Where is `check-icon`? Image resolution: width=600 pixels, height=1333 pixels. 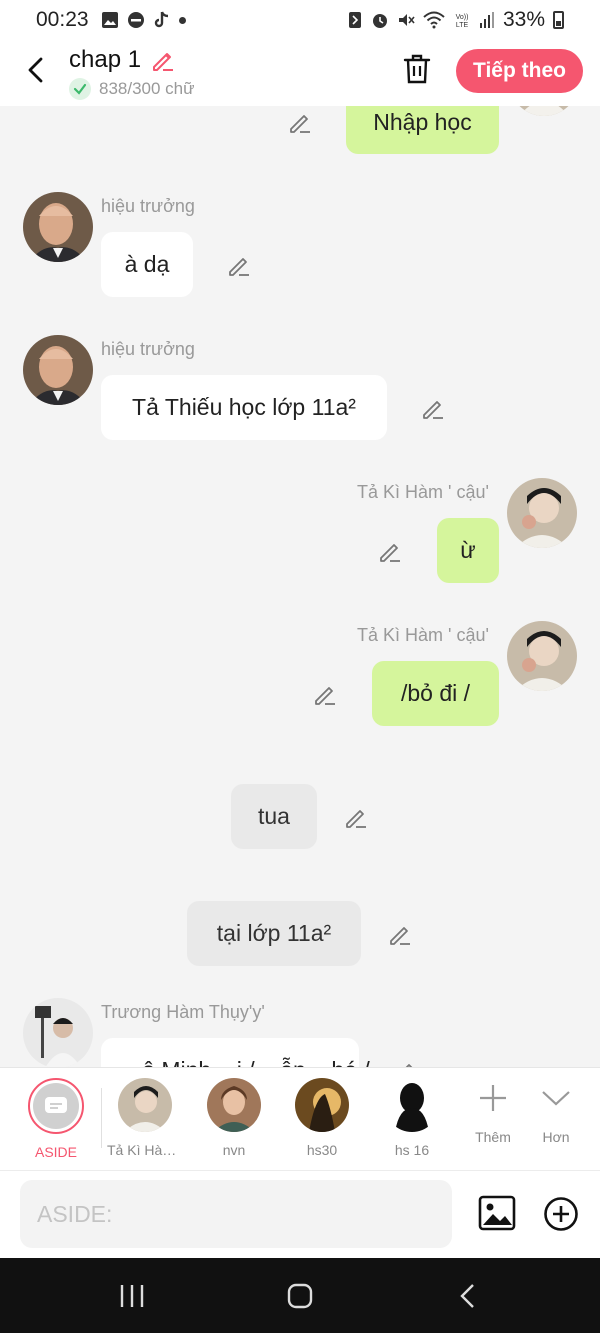
check-icon is located at coordinates (80, 89).